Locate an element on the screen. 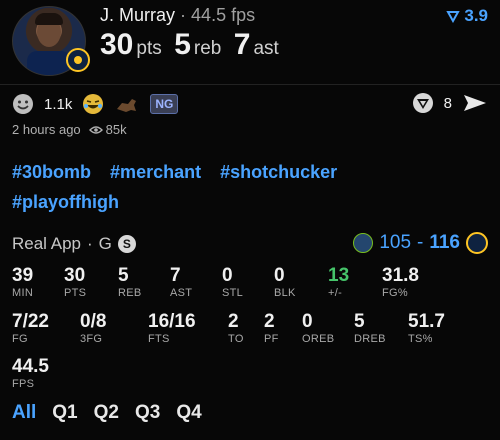  stat-stl: 0 STL is located at coordinates (232, 282).